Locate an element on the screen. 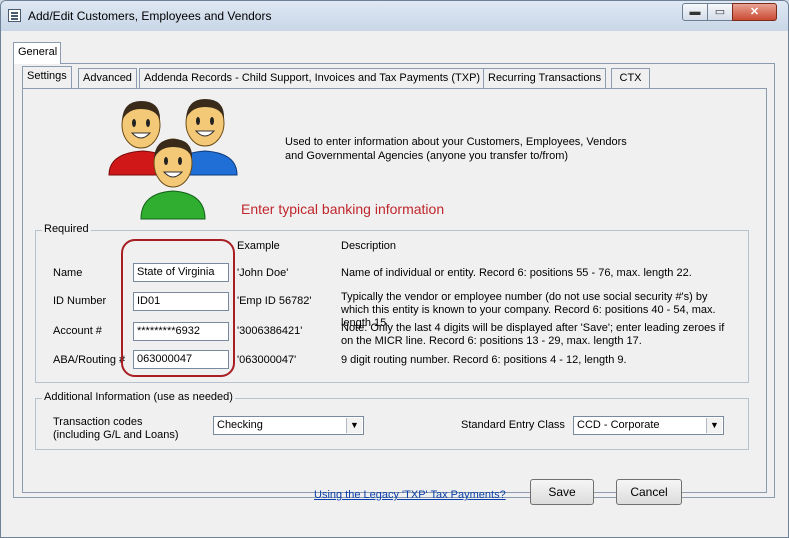 The image size is (789, 538). account-number-label: Account # is located at coordinates (77, 331).